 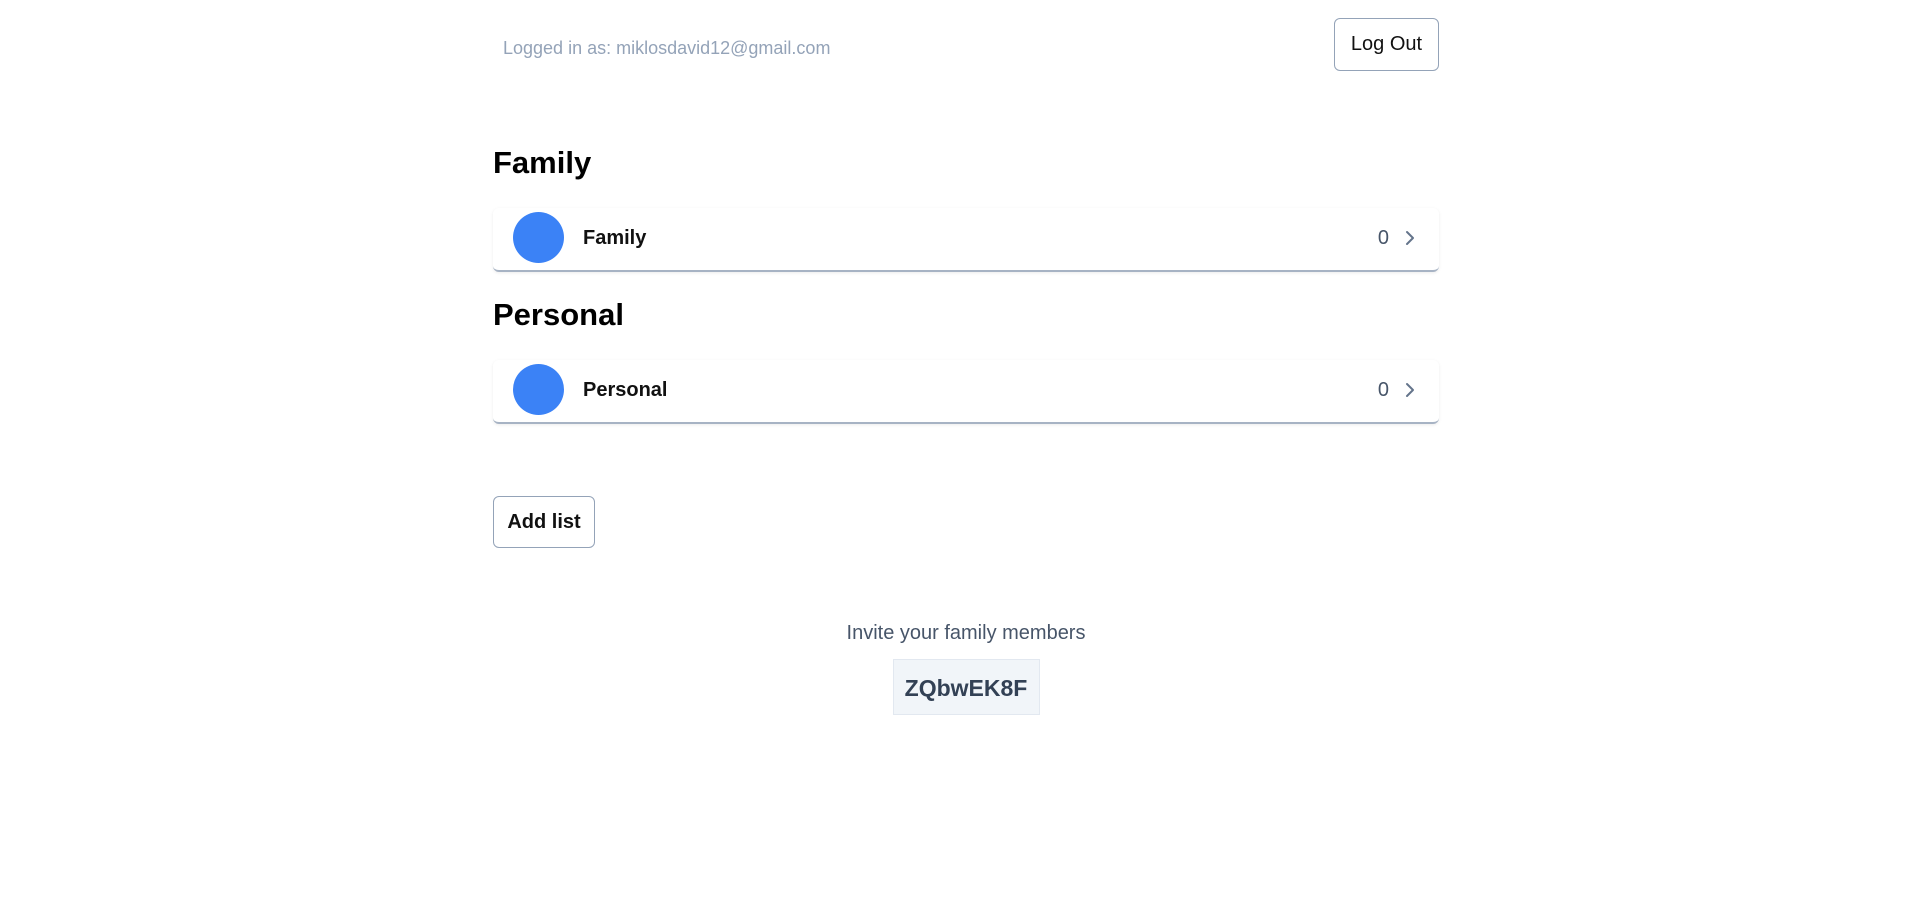 I want to click on invite-section: Invite your family members ZQbwEK8F, so click(x=966, y=668).